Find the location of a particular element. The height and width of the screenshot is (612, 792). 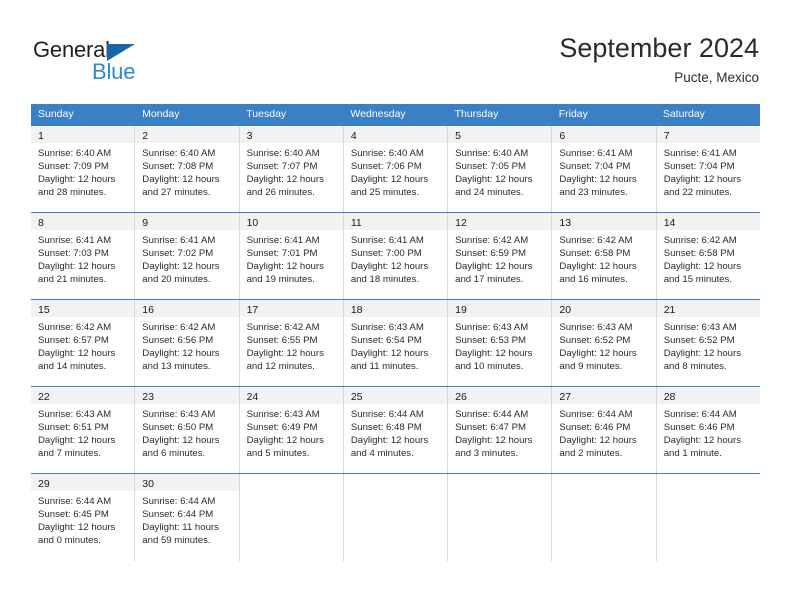

sunset-text: Sunset: 7:08 PM is located at coordinates (178, 167).